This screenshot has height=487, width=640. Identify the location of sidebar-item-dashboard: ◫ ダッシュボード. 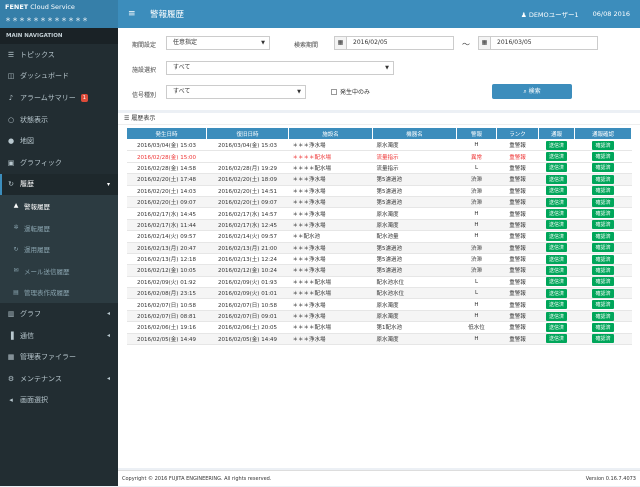
(59, 77).